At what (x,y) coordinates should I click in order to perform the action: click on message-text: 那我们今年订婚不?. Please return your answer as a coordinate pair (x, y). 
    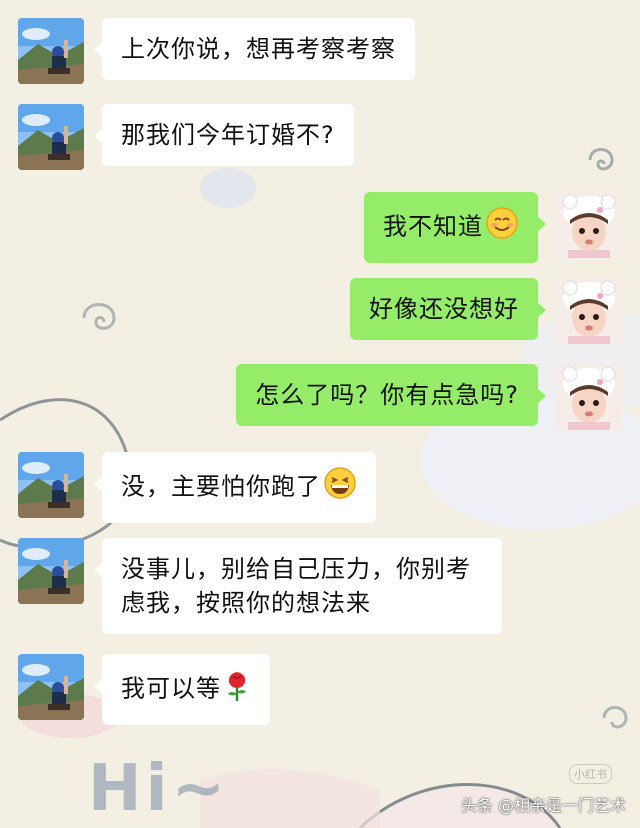
    Looking at the image, I should click on (228, 135).